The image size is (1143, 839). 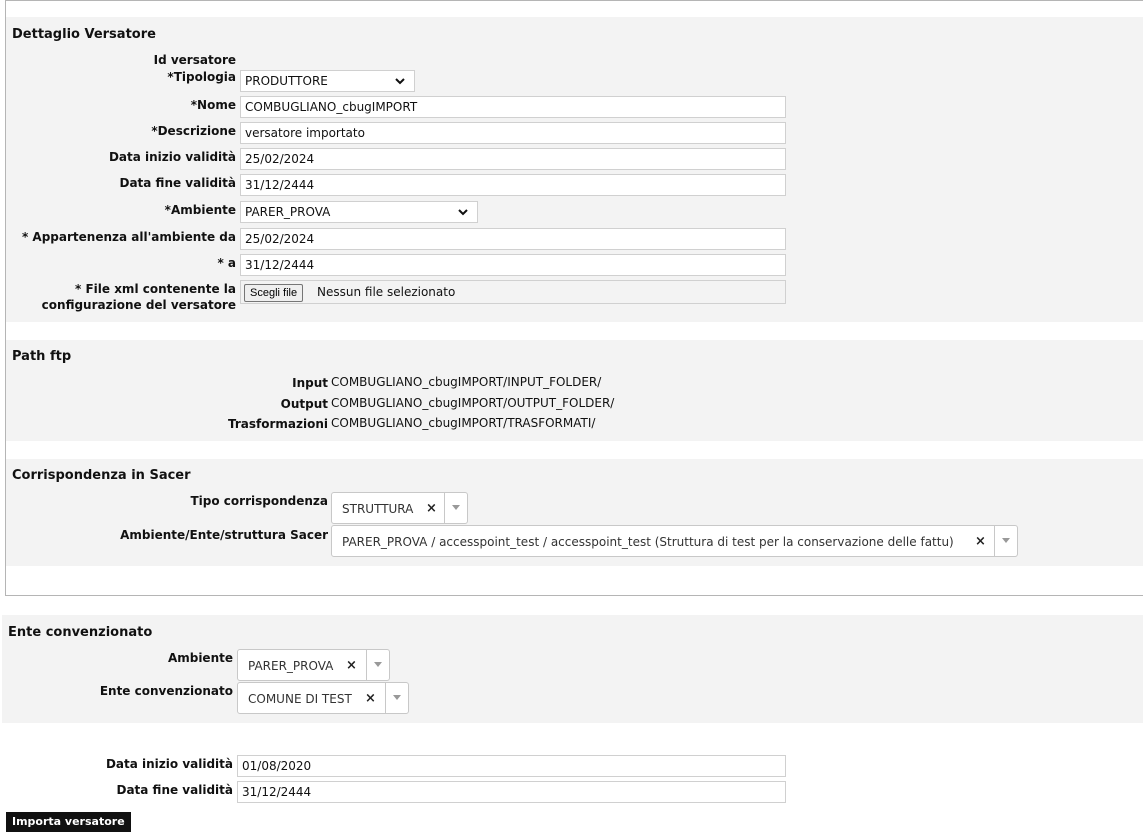 I want to click on tipologia-label: *Tipologia, so click(x=201, y=77).